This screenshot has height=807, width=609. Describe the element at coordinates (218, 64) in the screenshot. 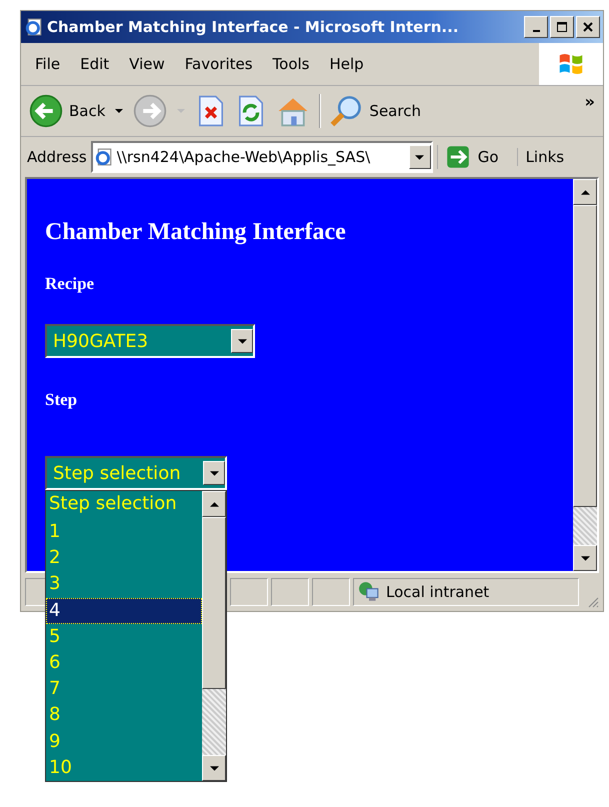

I see `menu-item: Favorites` at that location.